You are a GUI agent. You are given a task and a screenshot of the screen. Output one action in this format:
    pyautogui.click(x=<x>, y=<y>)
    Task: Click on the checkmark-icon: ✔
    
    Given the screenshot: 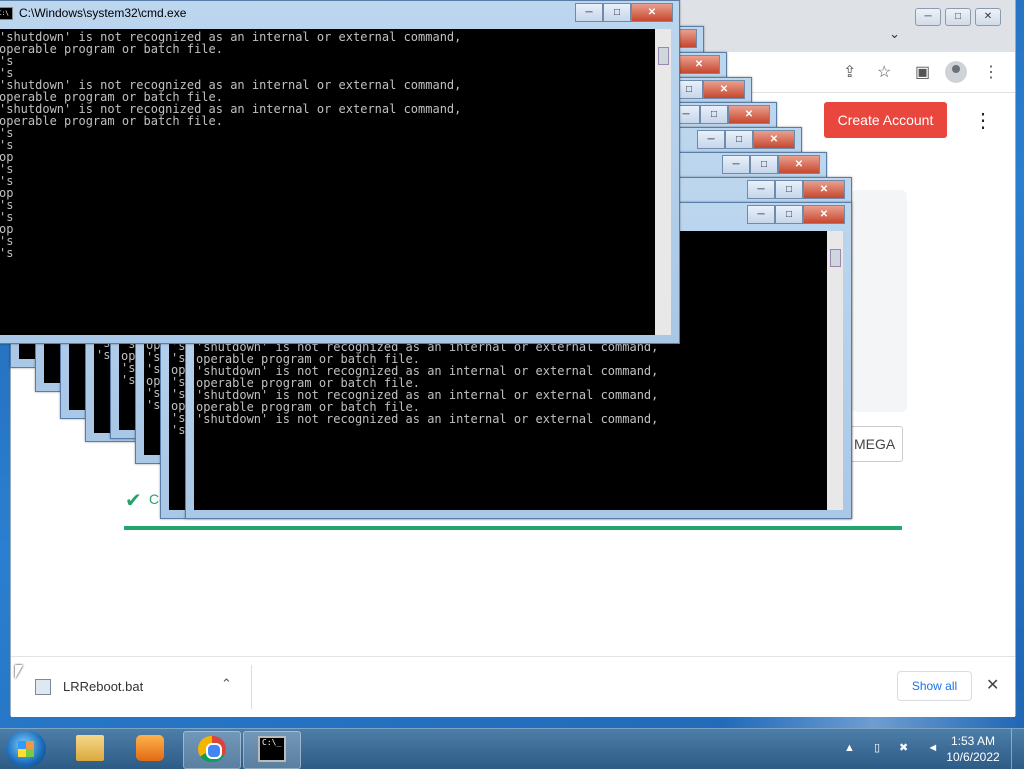 What is the action you would take?
    pyautogui.click(x=133, y=501)
    